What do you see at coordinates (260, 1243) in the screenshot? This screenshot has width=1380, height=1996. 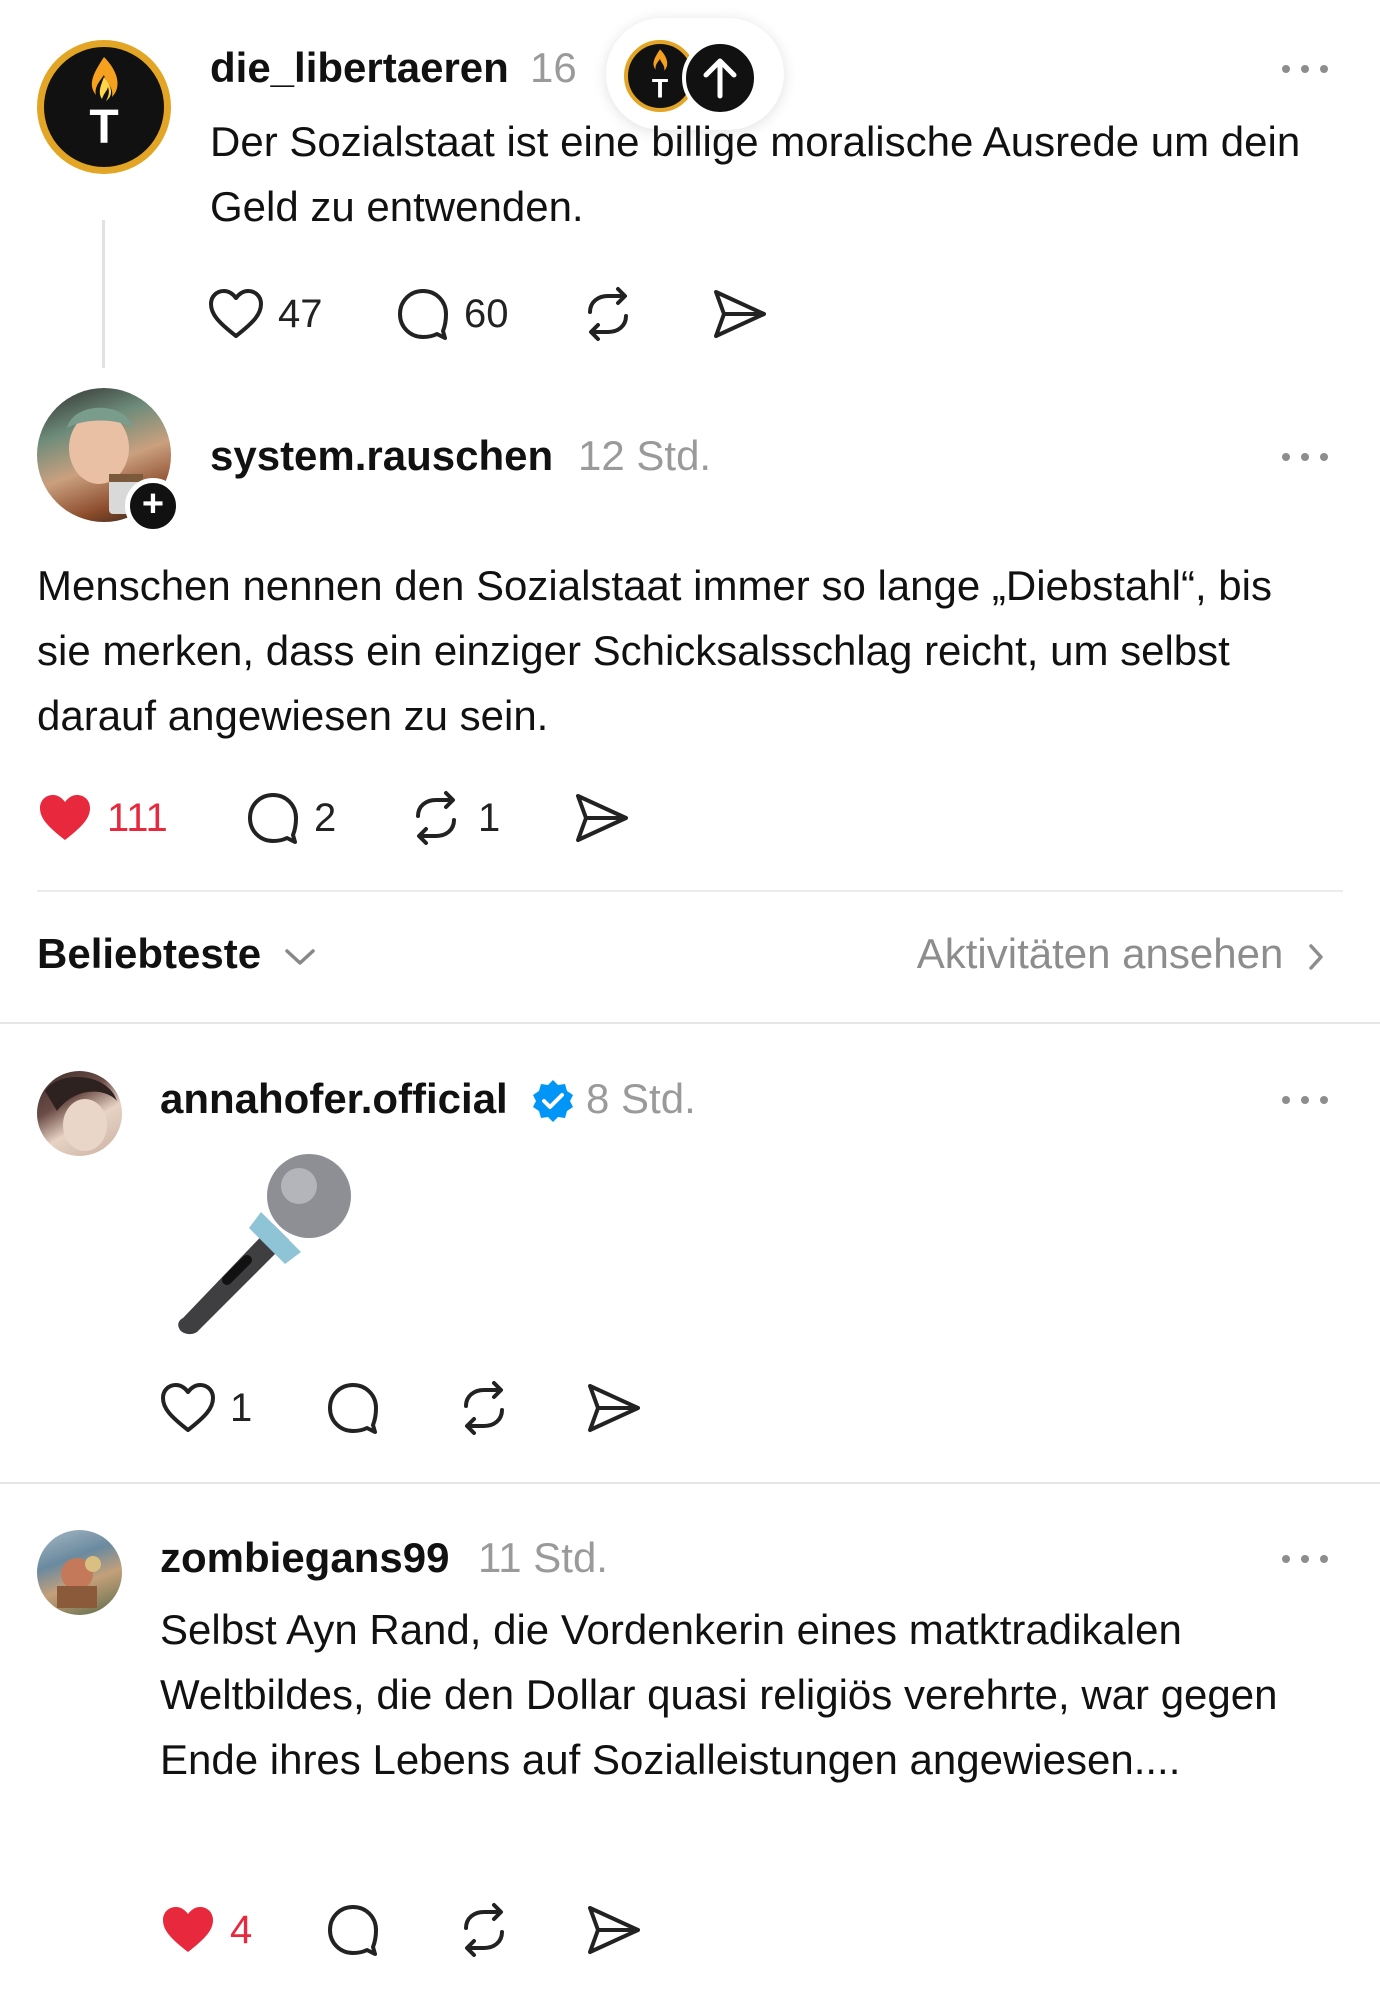 I see `microphone-icon` at bounding box center [260, 1243].